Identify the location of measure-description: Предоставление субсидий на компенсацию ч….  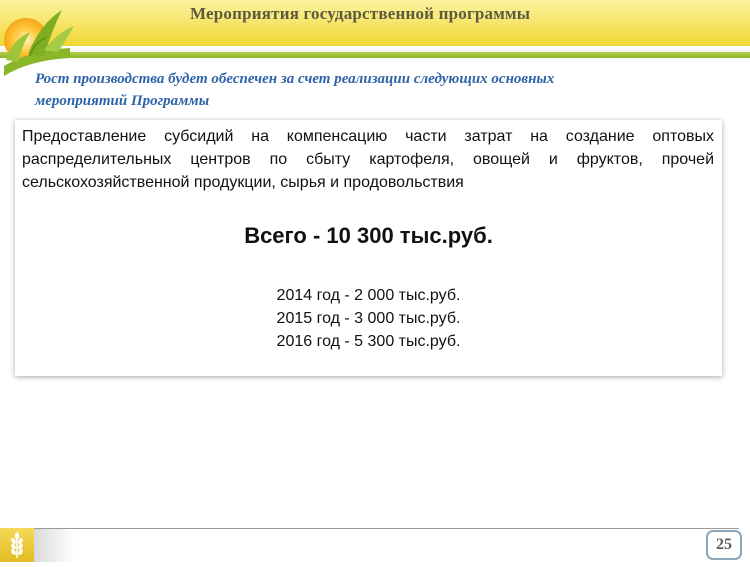
(368, 159).